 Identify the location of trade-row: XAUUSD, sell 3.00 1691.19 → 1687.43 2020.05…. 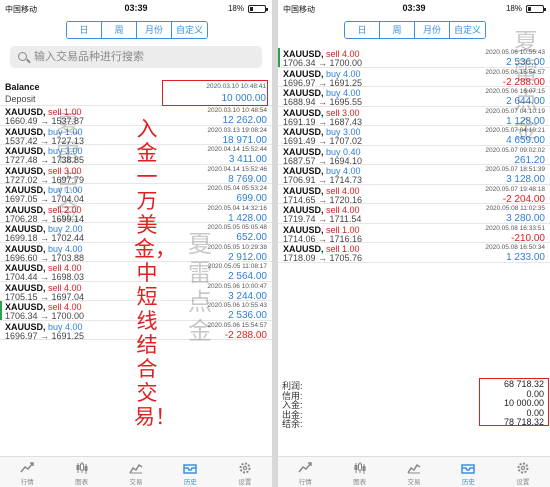
(414, 117).